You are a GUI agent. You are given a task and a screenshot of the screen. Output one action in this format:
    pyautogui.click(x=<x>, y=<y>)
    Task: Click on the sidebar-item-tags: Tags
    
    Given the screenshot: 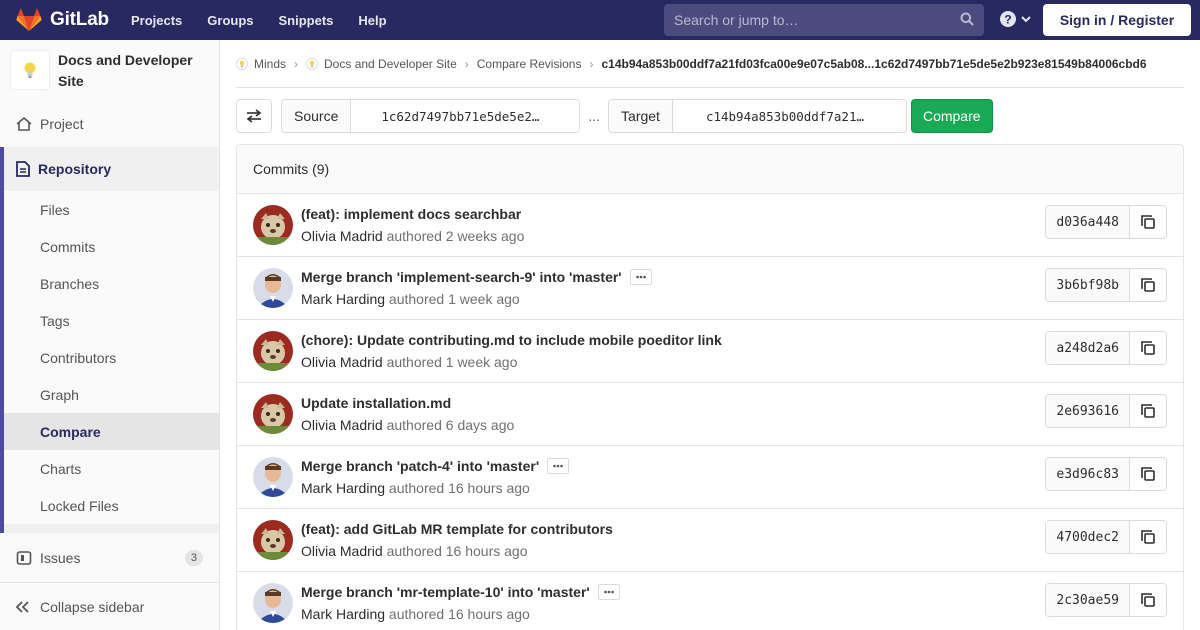 What is the action you would take?
    pyautogui.click(x=111, y=320)
    